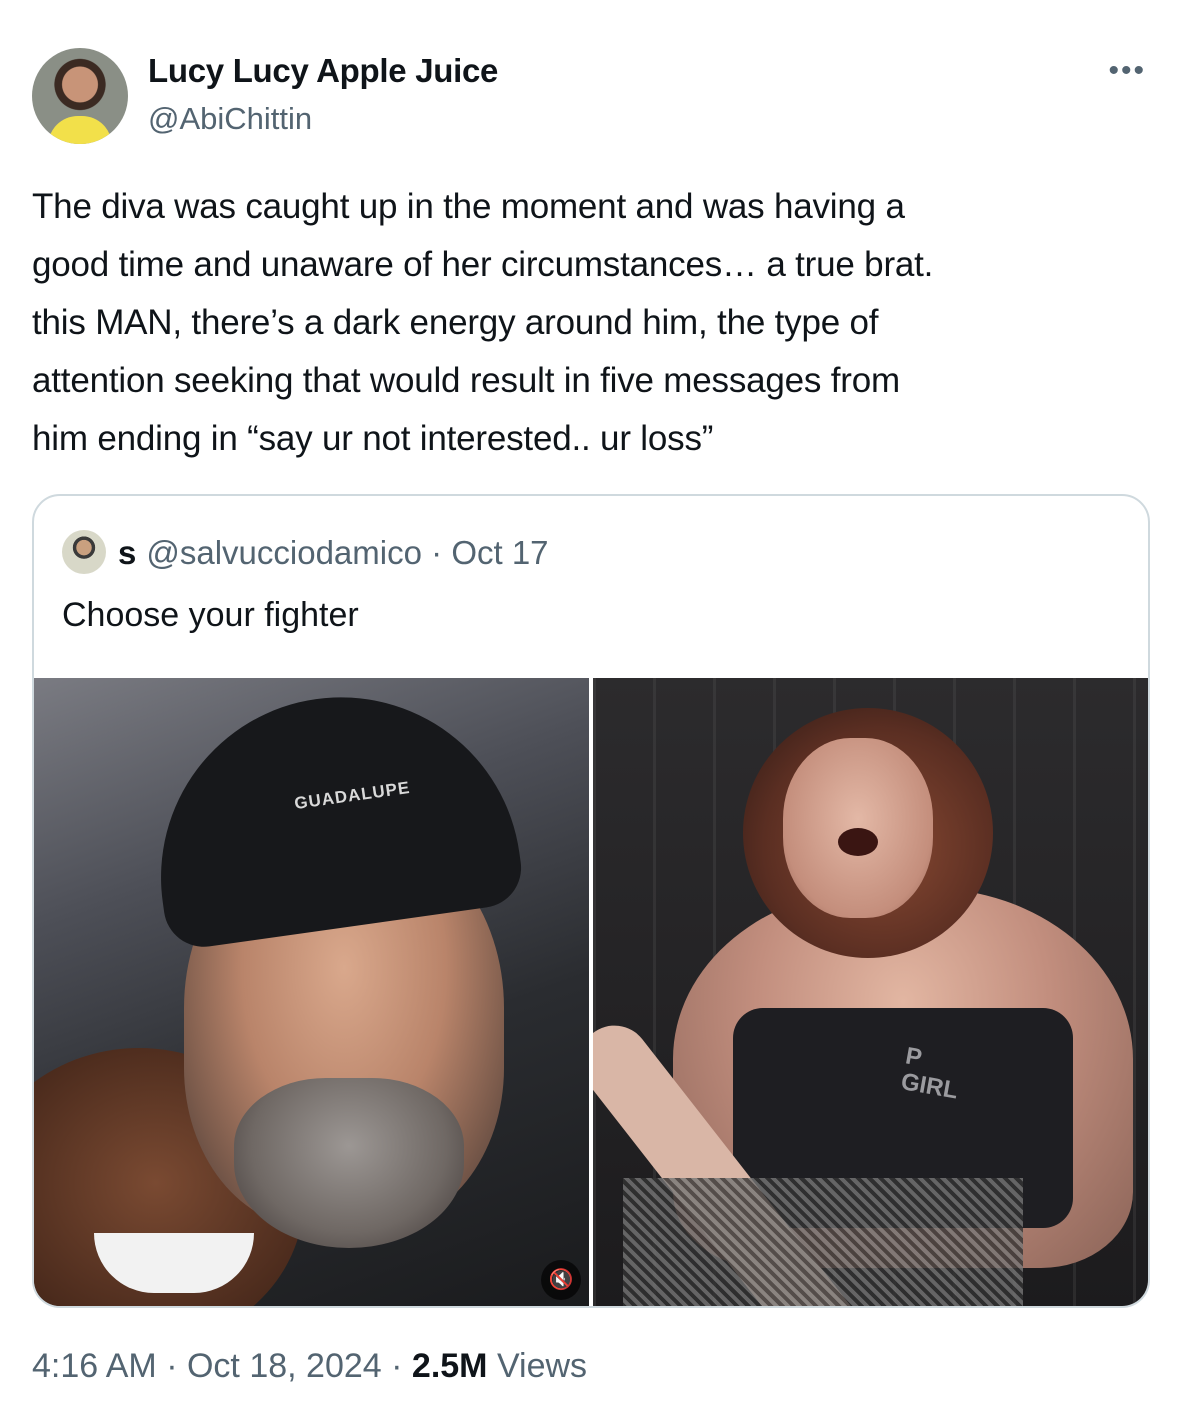  Describe the element at coordinates (230, 119) in the screenshot. I see `author-handle: @AbiChittin` at that location.